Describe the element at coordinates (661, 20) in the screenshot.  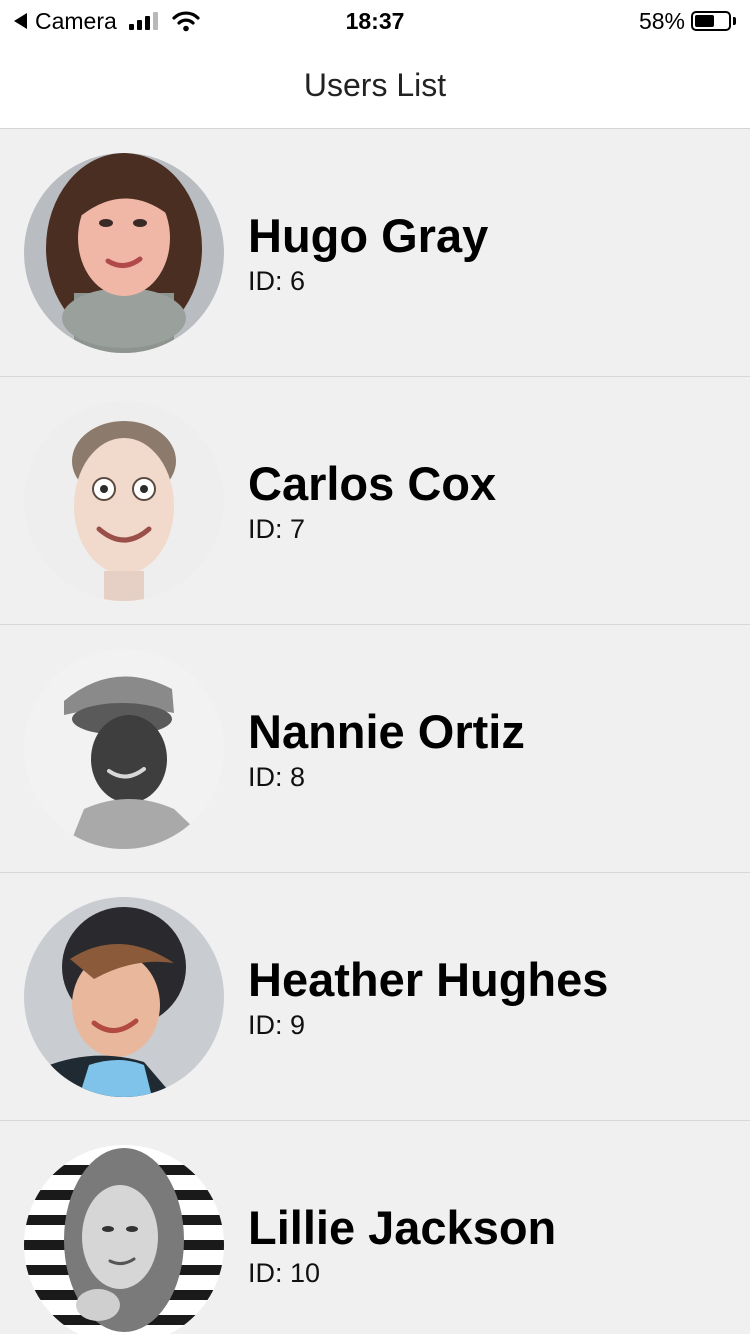
I see `battery-percent: 58%` at that location.